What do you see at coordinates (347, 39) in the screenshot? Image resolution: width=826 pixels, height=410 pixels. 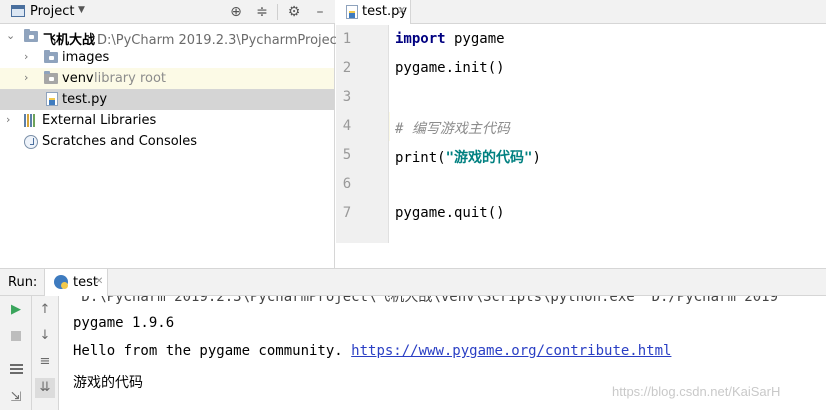 I see `line-number: 1` at bounding box center [347, 39].